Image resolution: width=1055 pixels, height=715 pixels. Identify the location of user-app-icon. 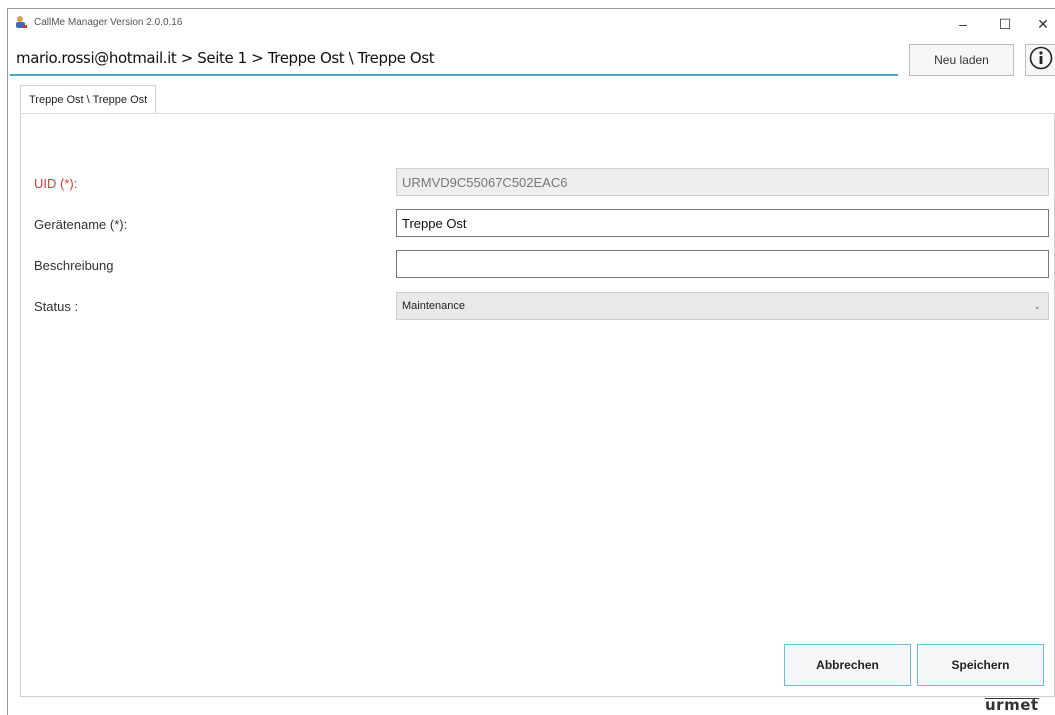
(21, 22).